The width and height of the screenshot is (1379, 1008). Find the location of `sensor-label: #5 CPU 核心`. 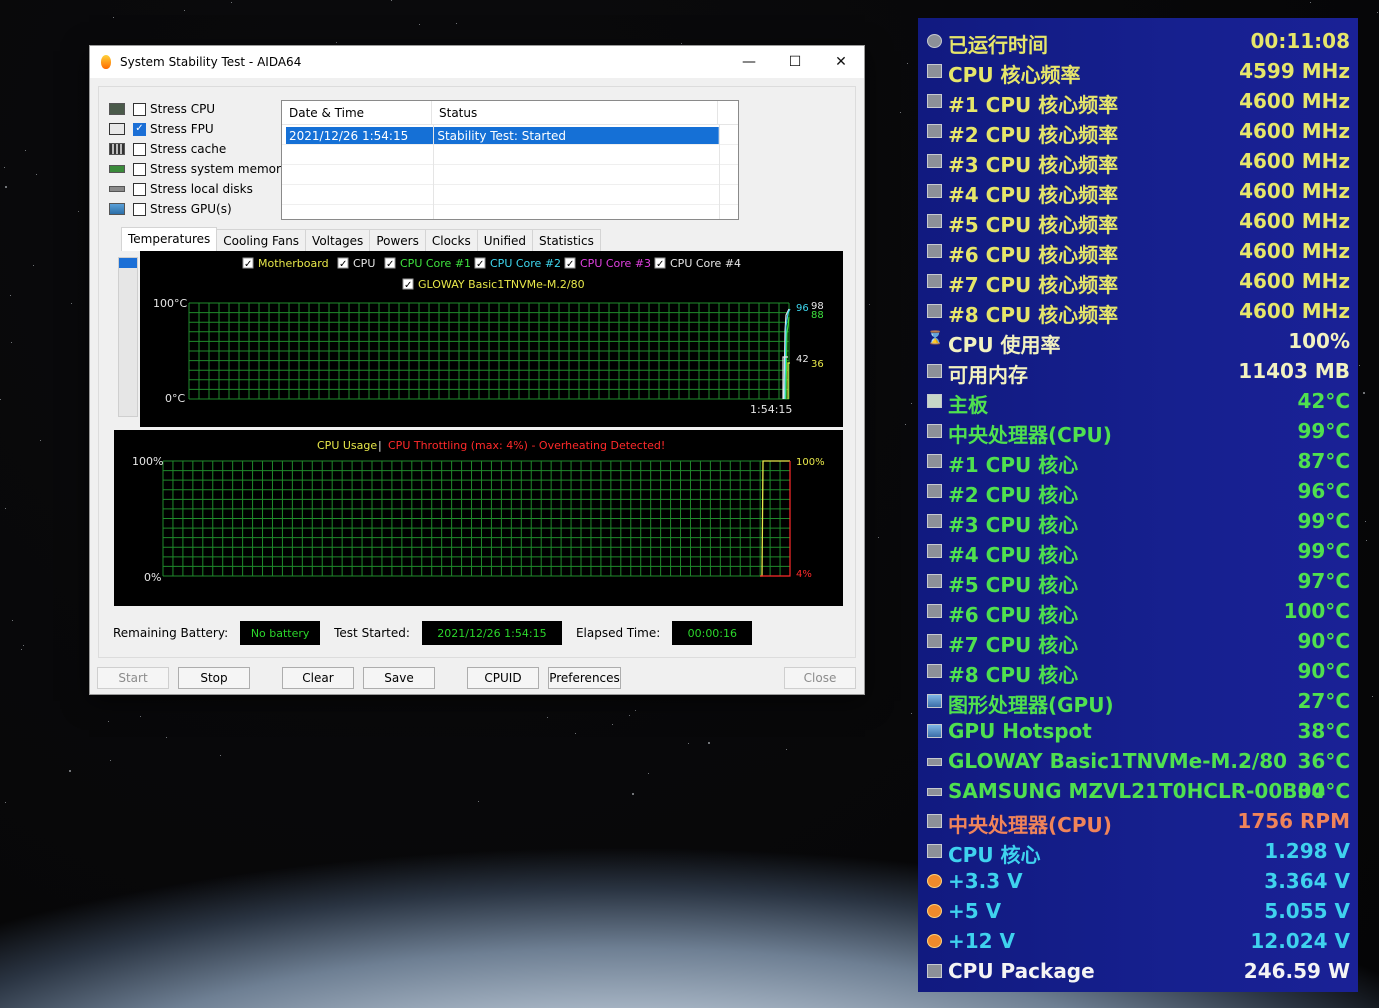

sensor-label: #5 CPU 核心 is located at coordinates (1013, 585).